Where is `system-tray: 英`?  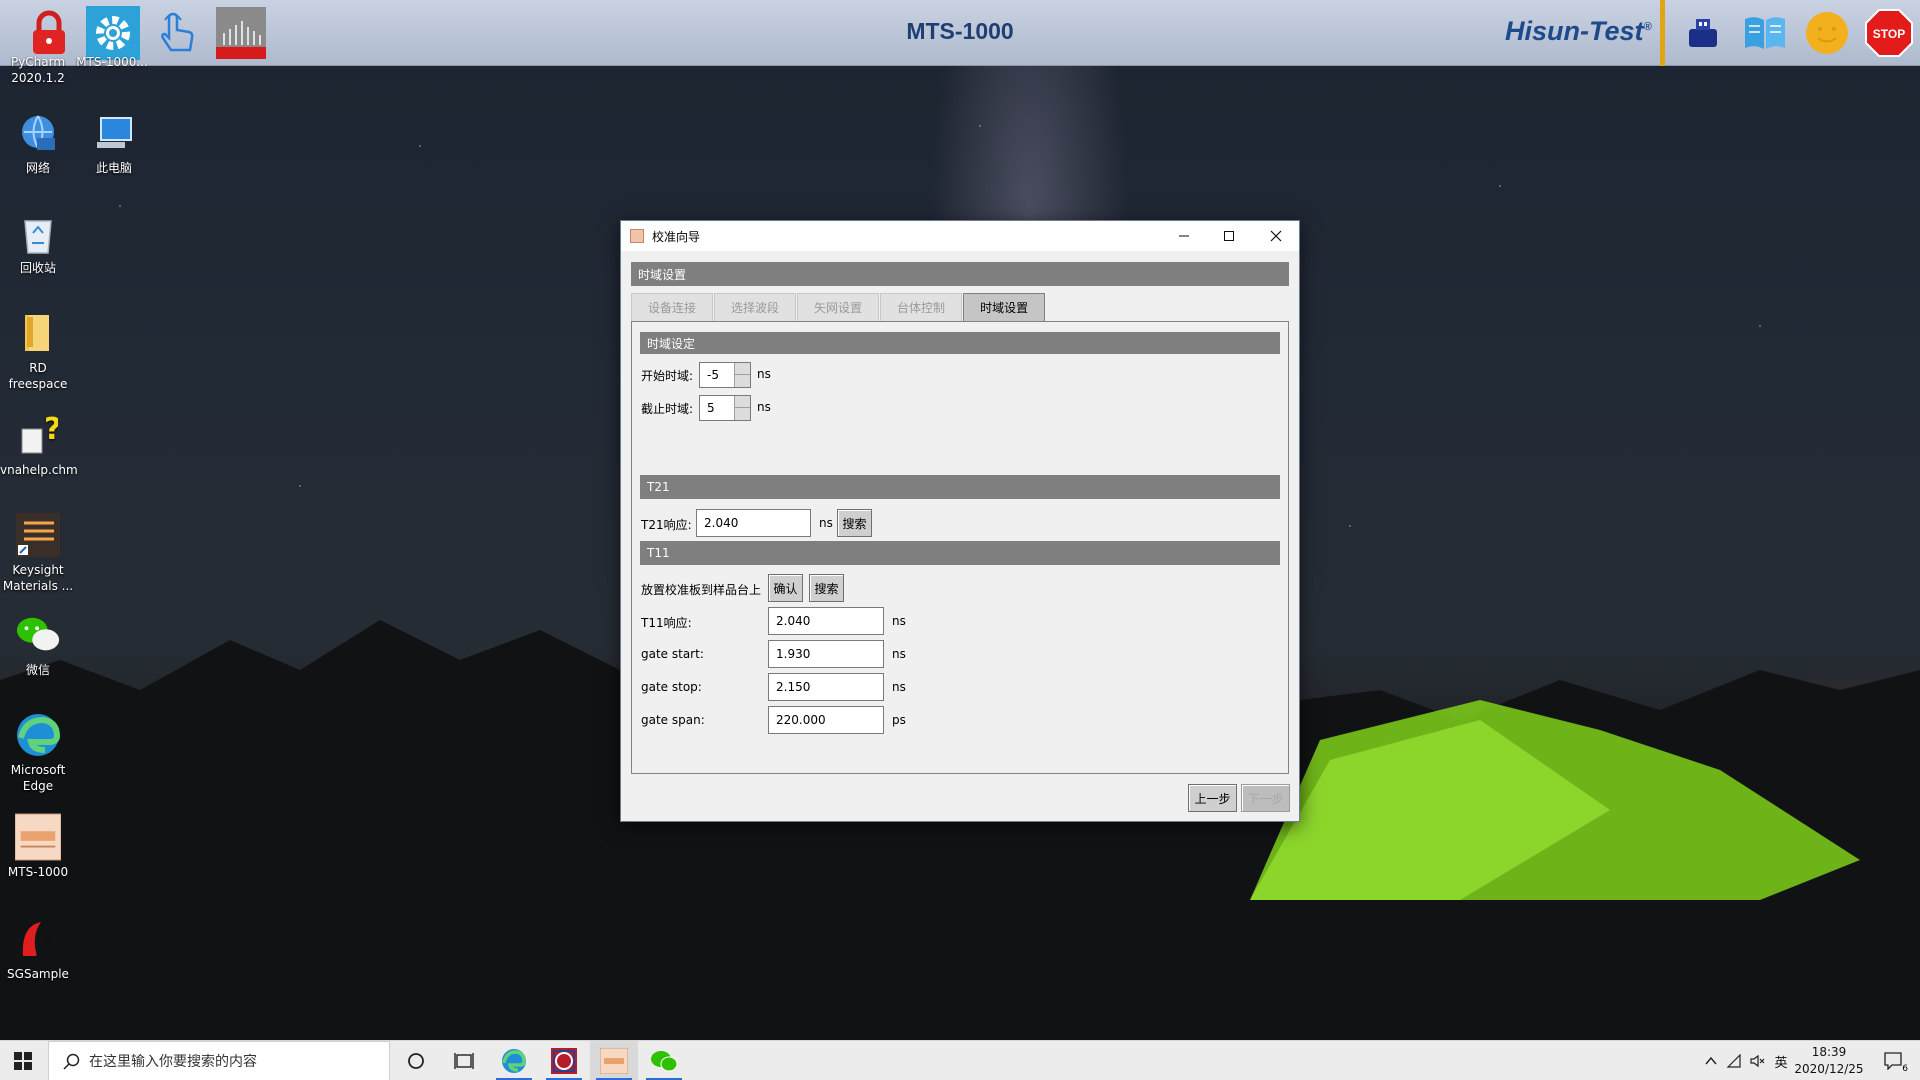 system-tray: 英 is located at coordinates (1746, 1060).